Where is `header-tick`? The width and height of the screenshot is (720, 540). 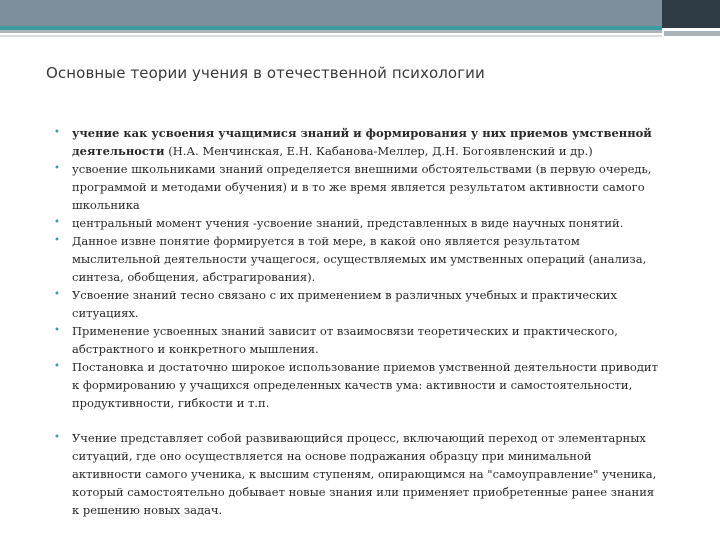 header-tick is located at coordinates (692, 33).